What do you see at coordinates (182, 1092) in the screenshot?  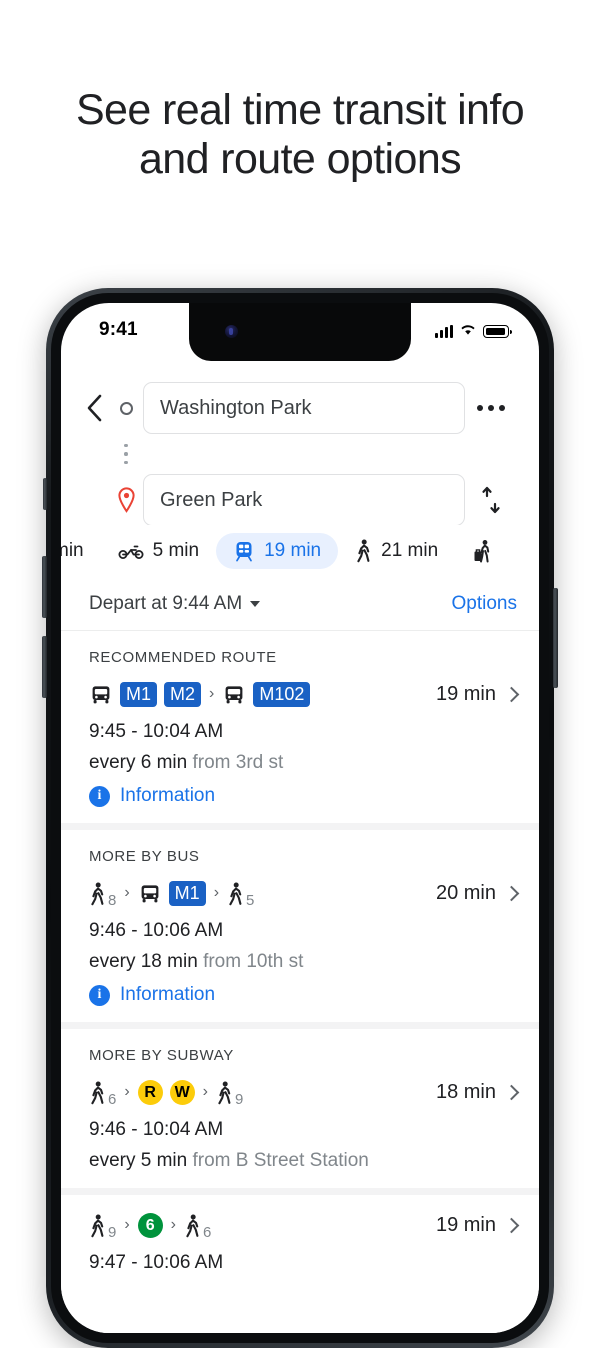 I see `line-badge: W` at bounding box center [182, 1092].